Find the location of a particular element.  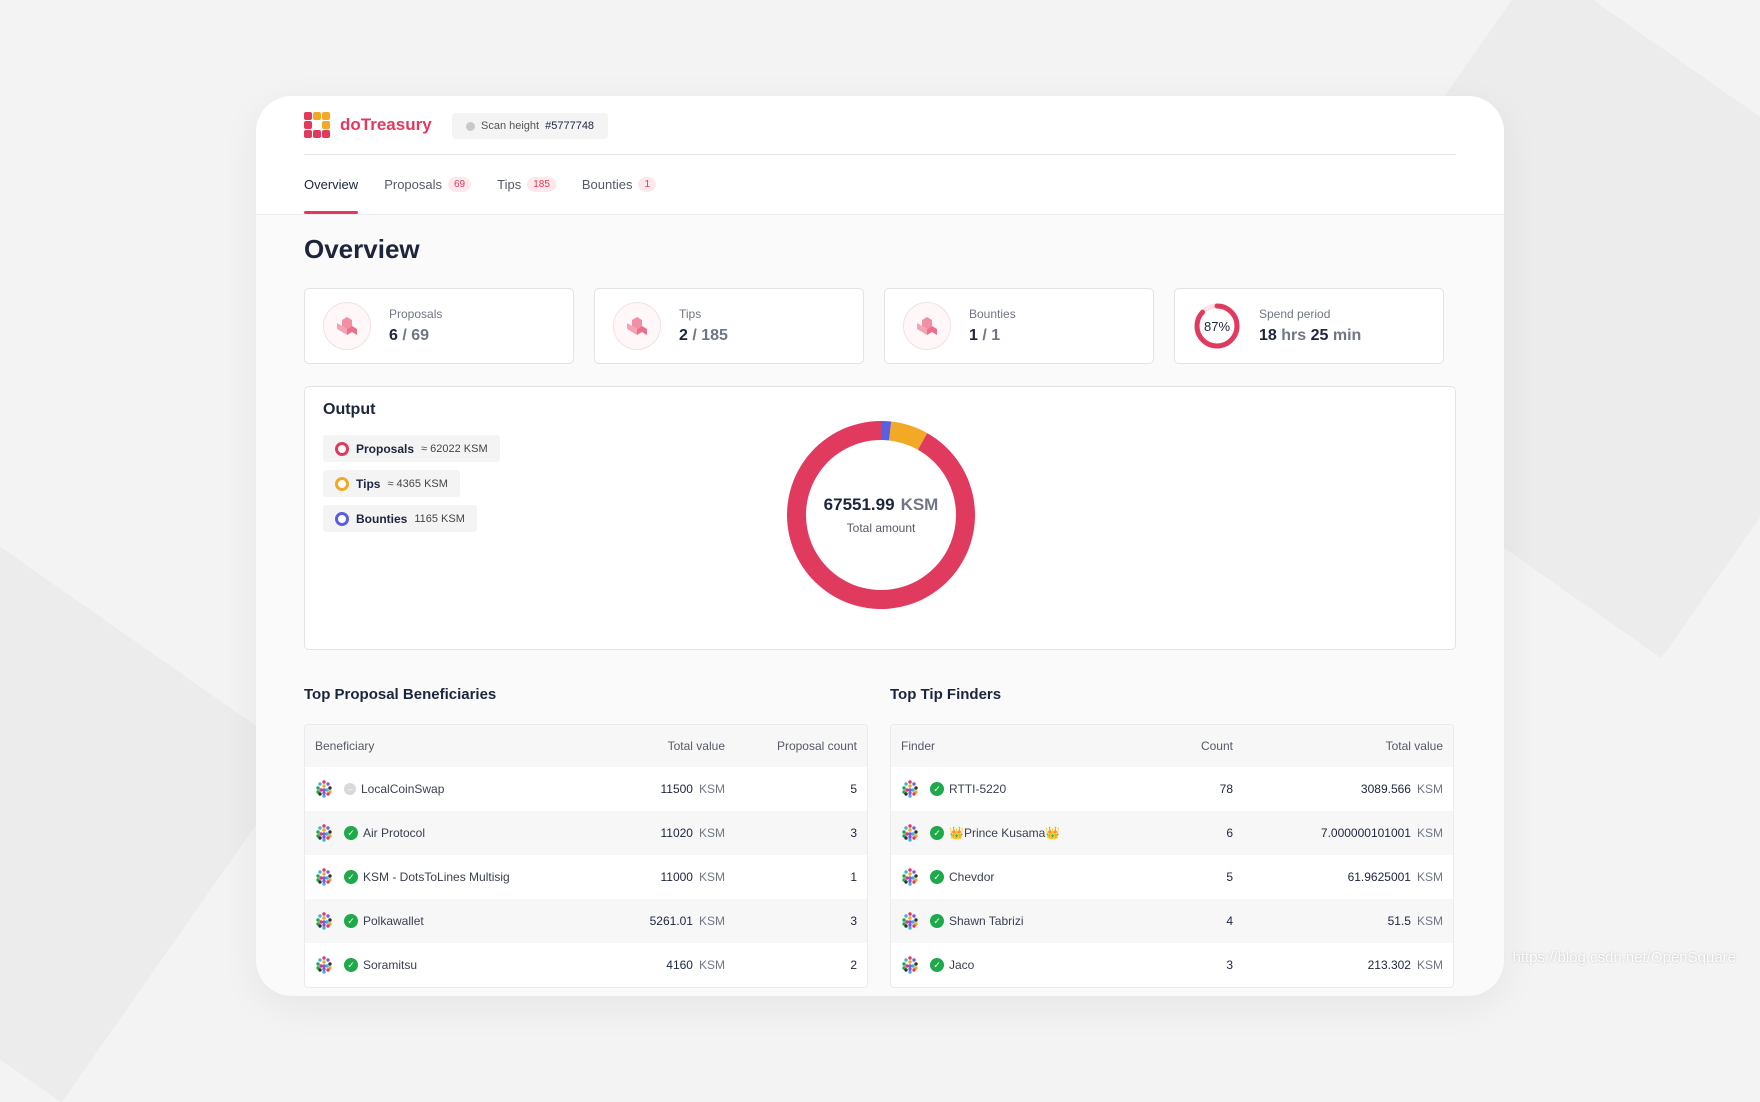

proposal-count: 1 is located at coordinates (853, 877).